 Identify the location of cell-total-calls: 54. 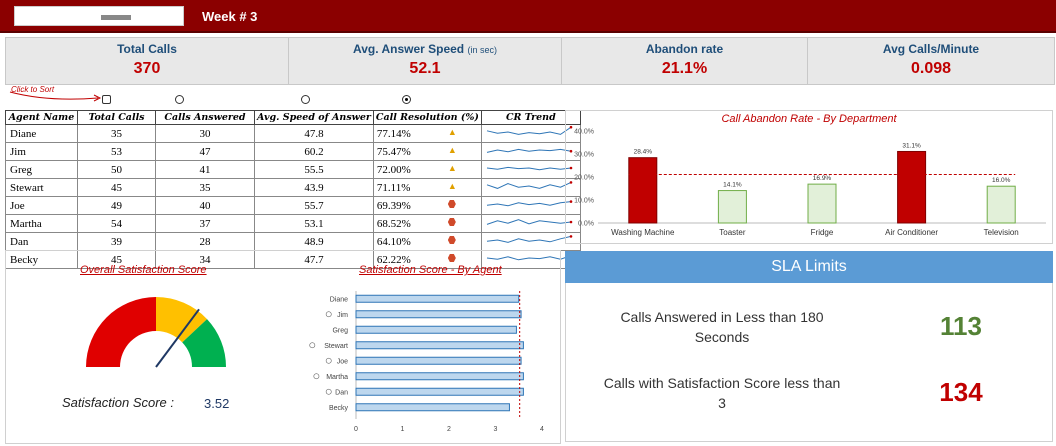
(116, 223).